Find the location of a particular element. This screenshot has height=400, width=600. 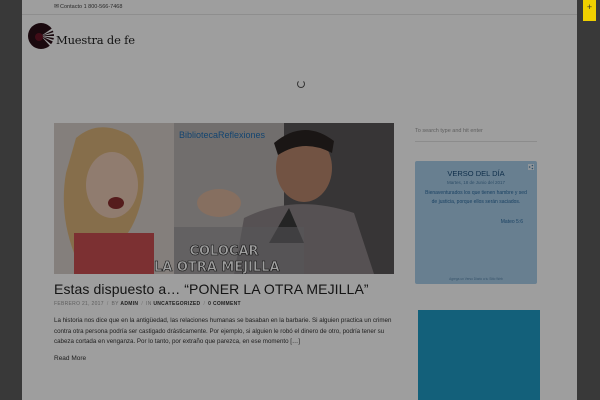

logo-icon is located at coordinates (41, 36).